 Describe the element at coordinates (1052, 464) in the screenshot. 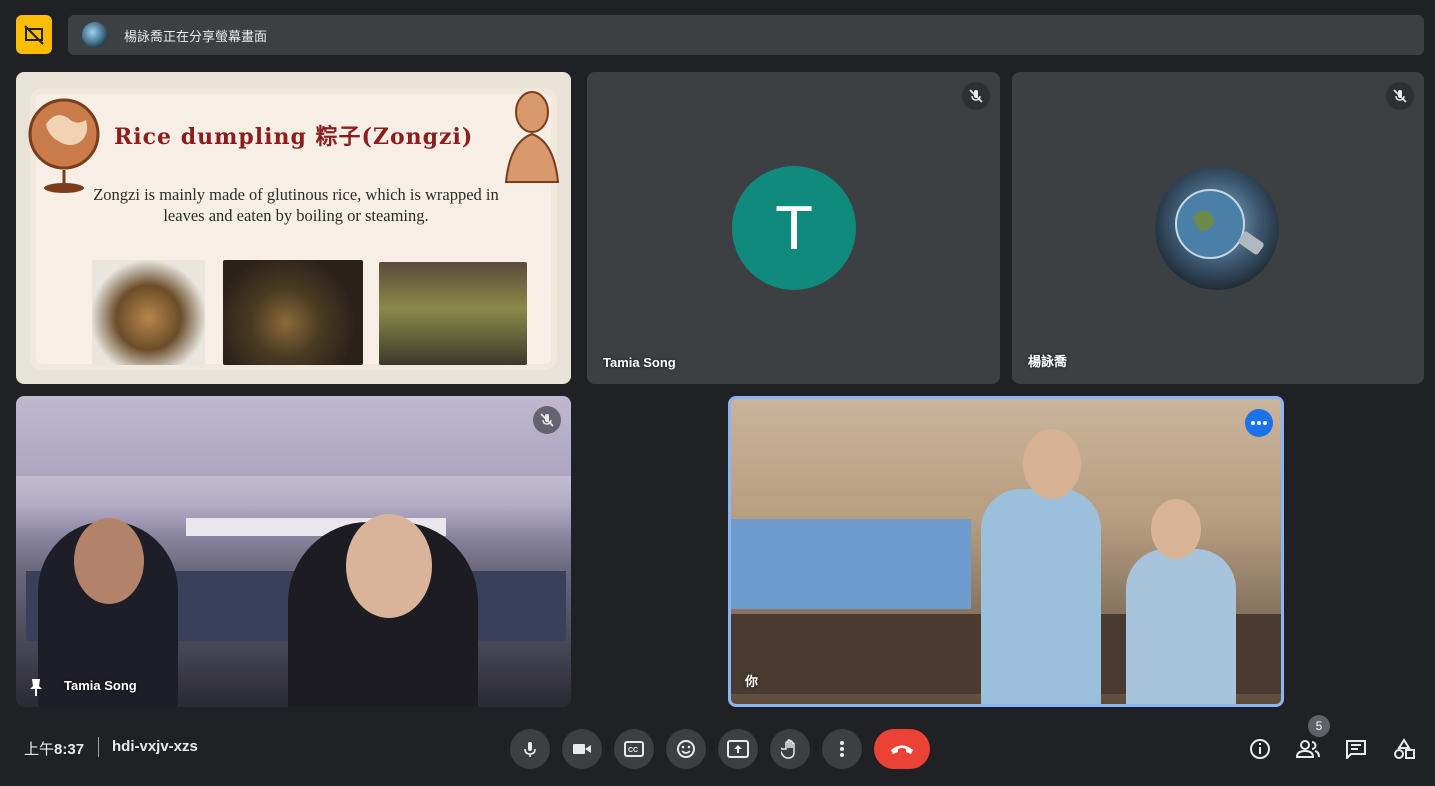

I see `presenter-boy-face` at that location.